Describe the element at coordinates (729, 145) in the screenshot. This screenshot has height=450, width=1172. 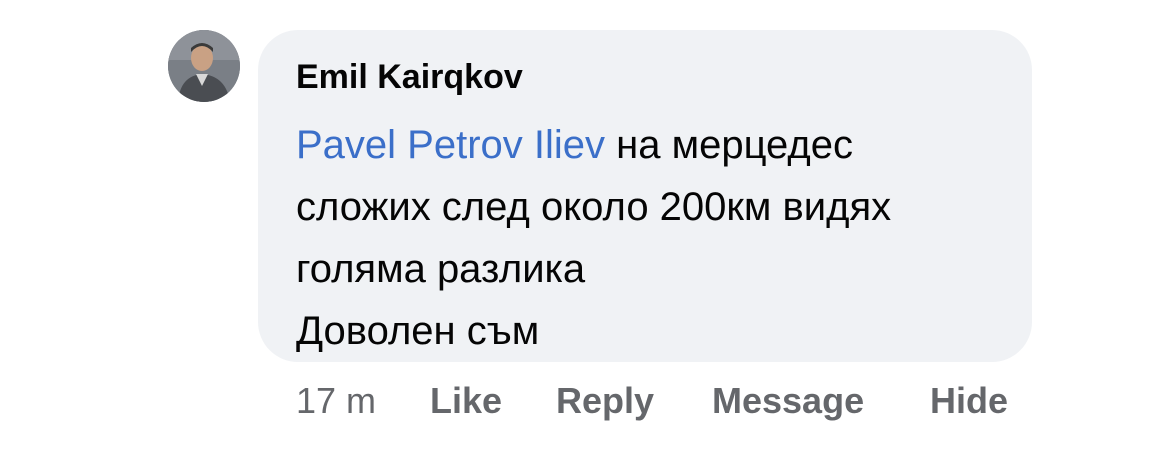
I see `comment-line-1-text: на мерцедес` at that location.